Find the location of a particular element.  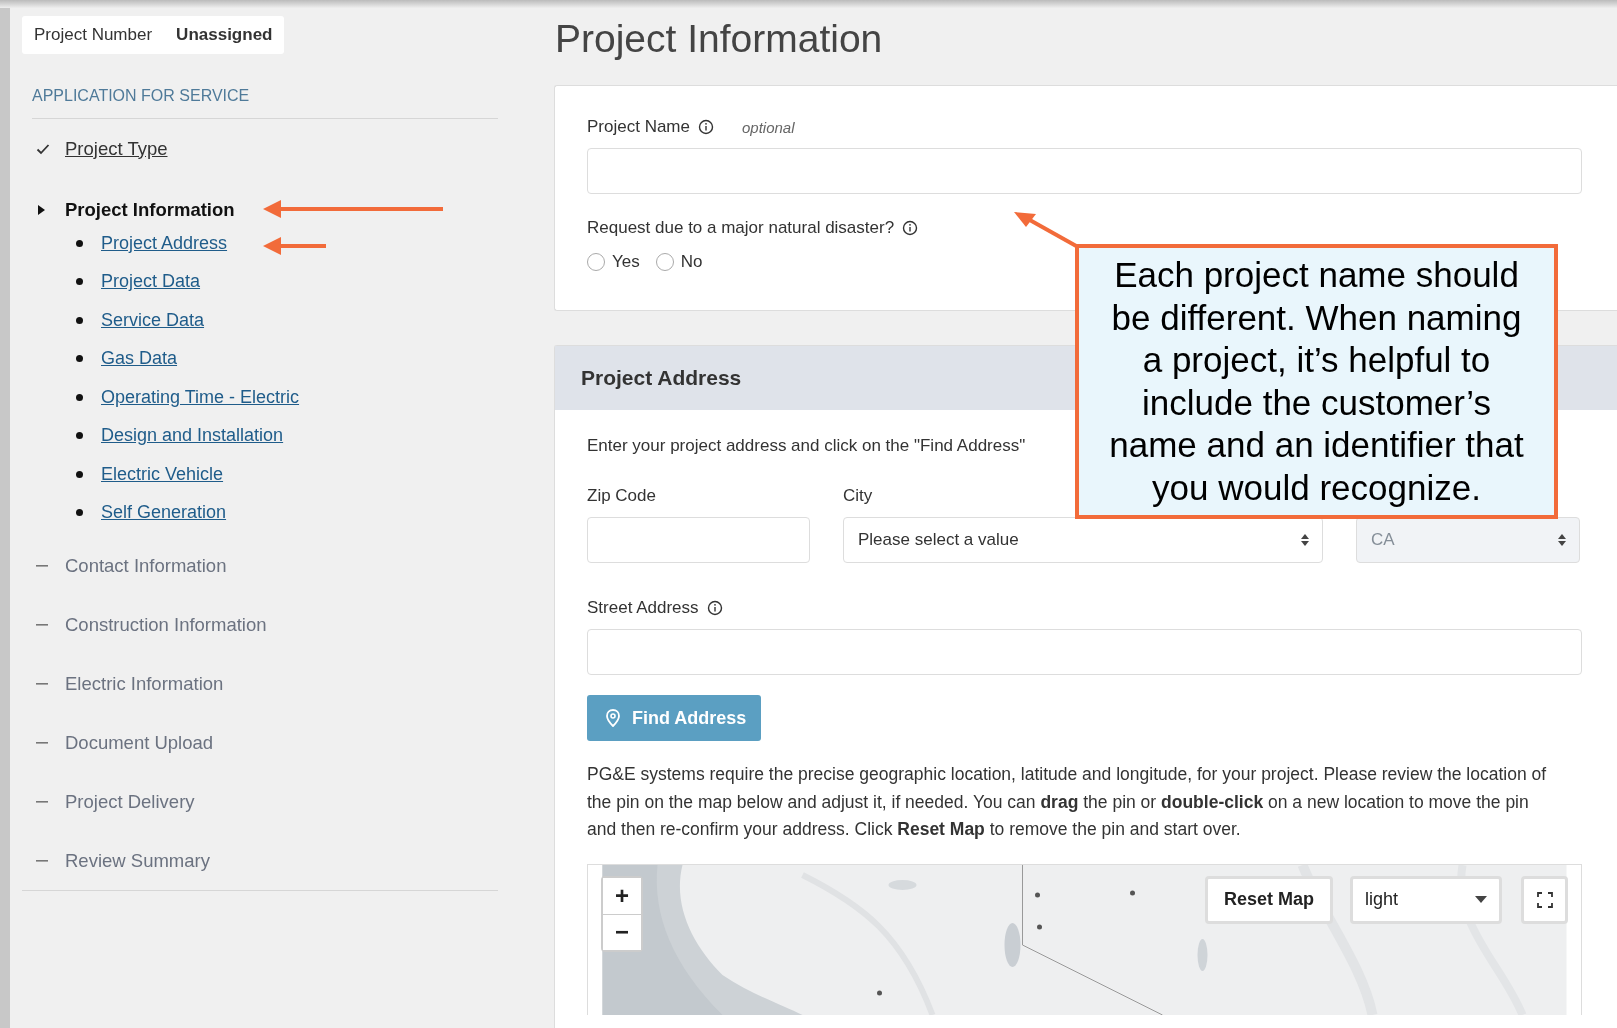

zoom-out-button: − is located at coordinates (622, 931).